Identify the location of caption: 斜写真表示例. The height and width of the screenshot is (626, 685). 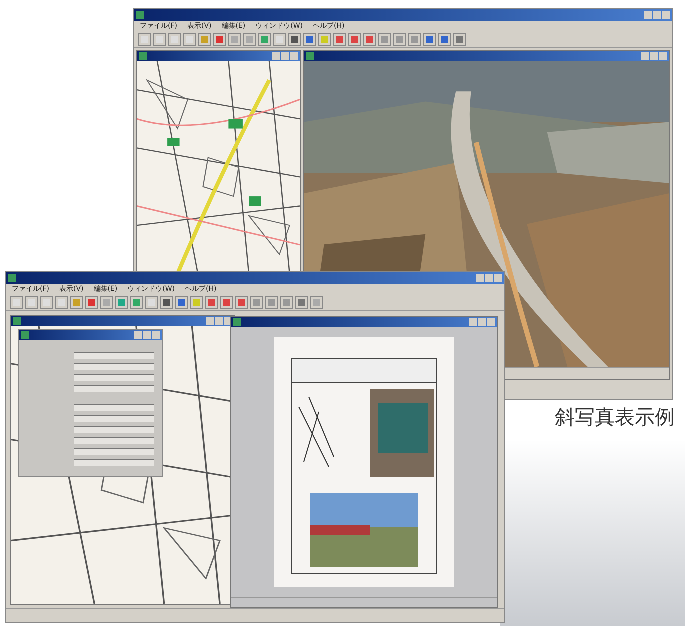
(615, 417).